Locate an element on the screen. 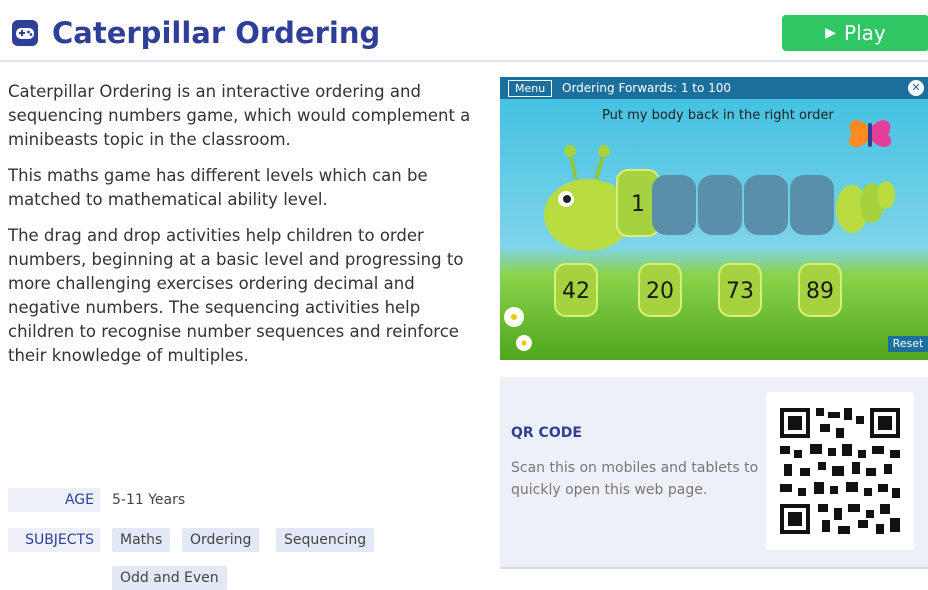  draggable-number-piece: 89 is located at coordinates (820, 290).